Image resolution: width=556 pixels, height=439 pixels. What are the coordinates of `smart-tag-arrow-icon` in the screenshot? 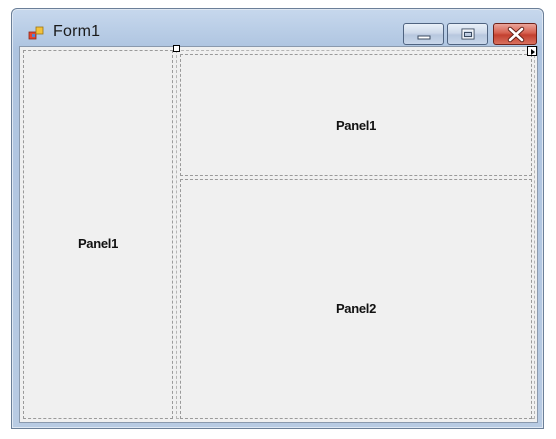 It's located at (533, 52).